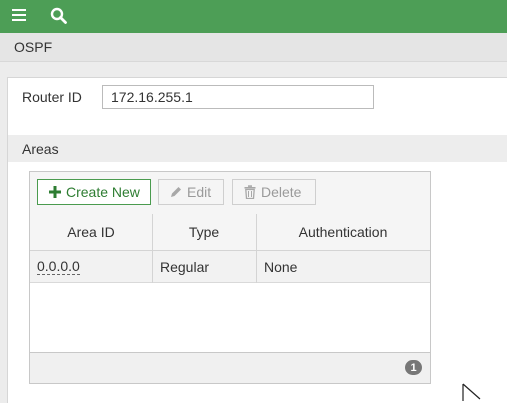 The width and height of the screenshot is (507, 403). I want to click on table-footer: 1, so click(230, 367).